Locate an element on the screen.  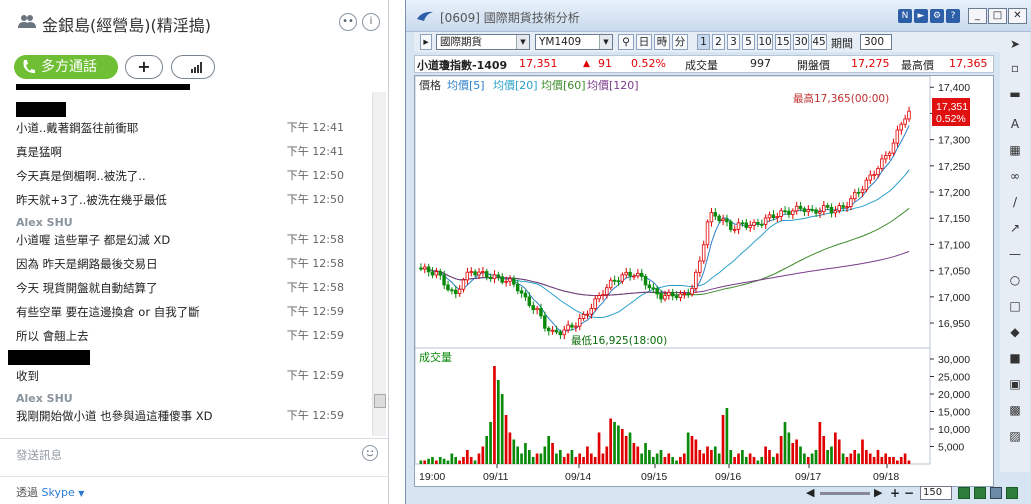
horizontal-line-icon: — is located at coordinates (1015, 254).